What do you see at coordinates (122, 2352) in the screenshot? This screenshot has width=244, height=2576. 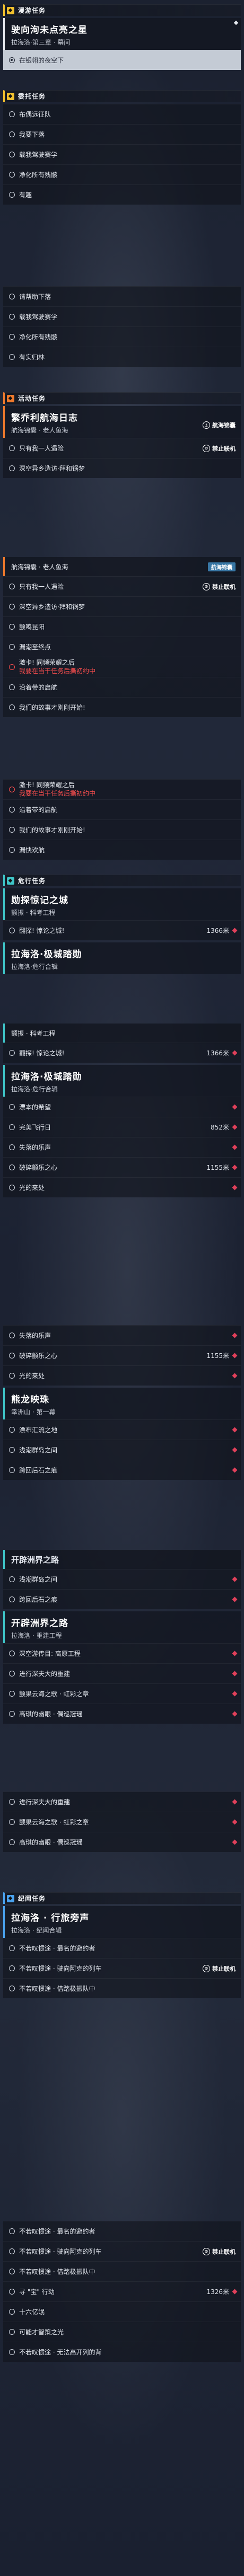 I see `objective-item: 不若叹惯途 · 无法高开列的背` at bounding box center [122, 2352].